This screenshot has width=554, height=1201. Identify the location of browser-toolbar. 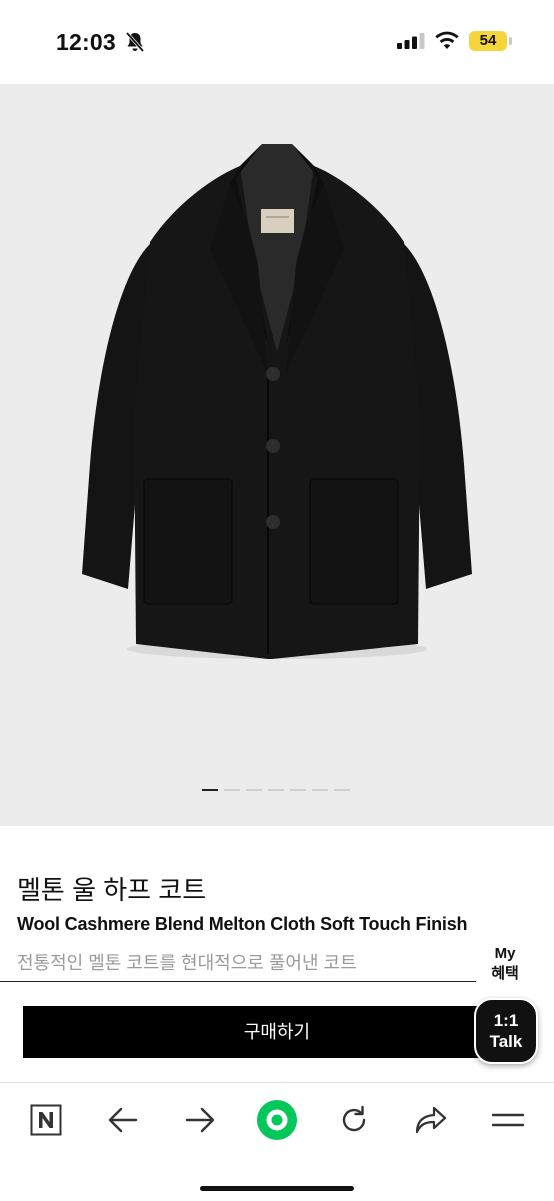
(277, 1141).